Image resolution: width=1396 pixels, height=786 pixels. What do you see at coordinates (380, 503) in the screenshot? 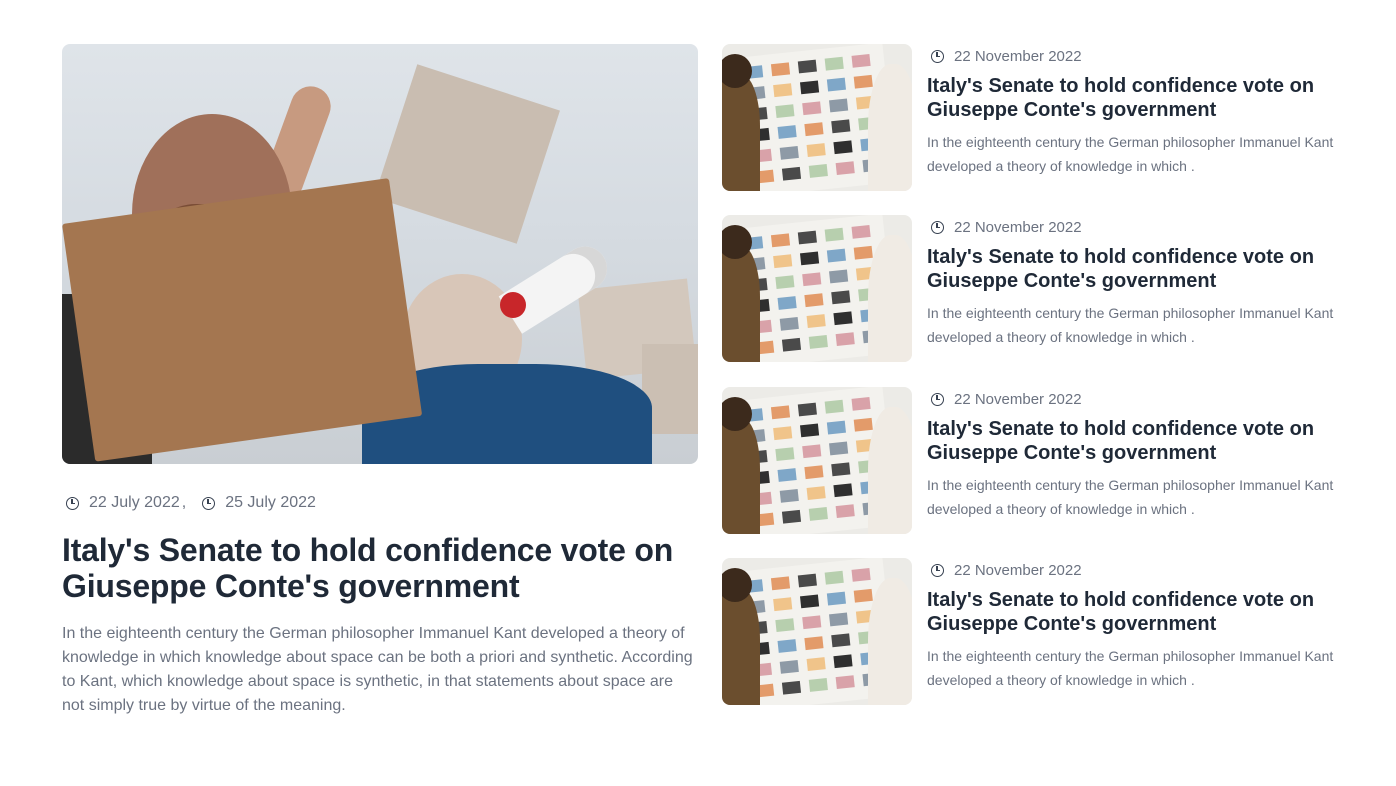
I see `featured-meta: 22 July 2022 , 25 July 2022` at bounding box center [380, 503].